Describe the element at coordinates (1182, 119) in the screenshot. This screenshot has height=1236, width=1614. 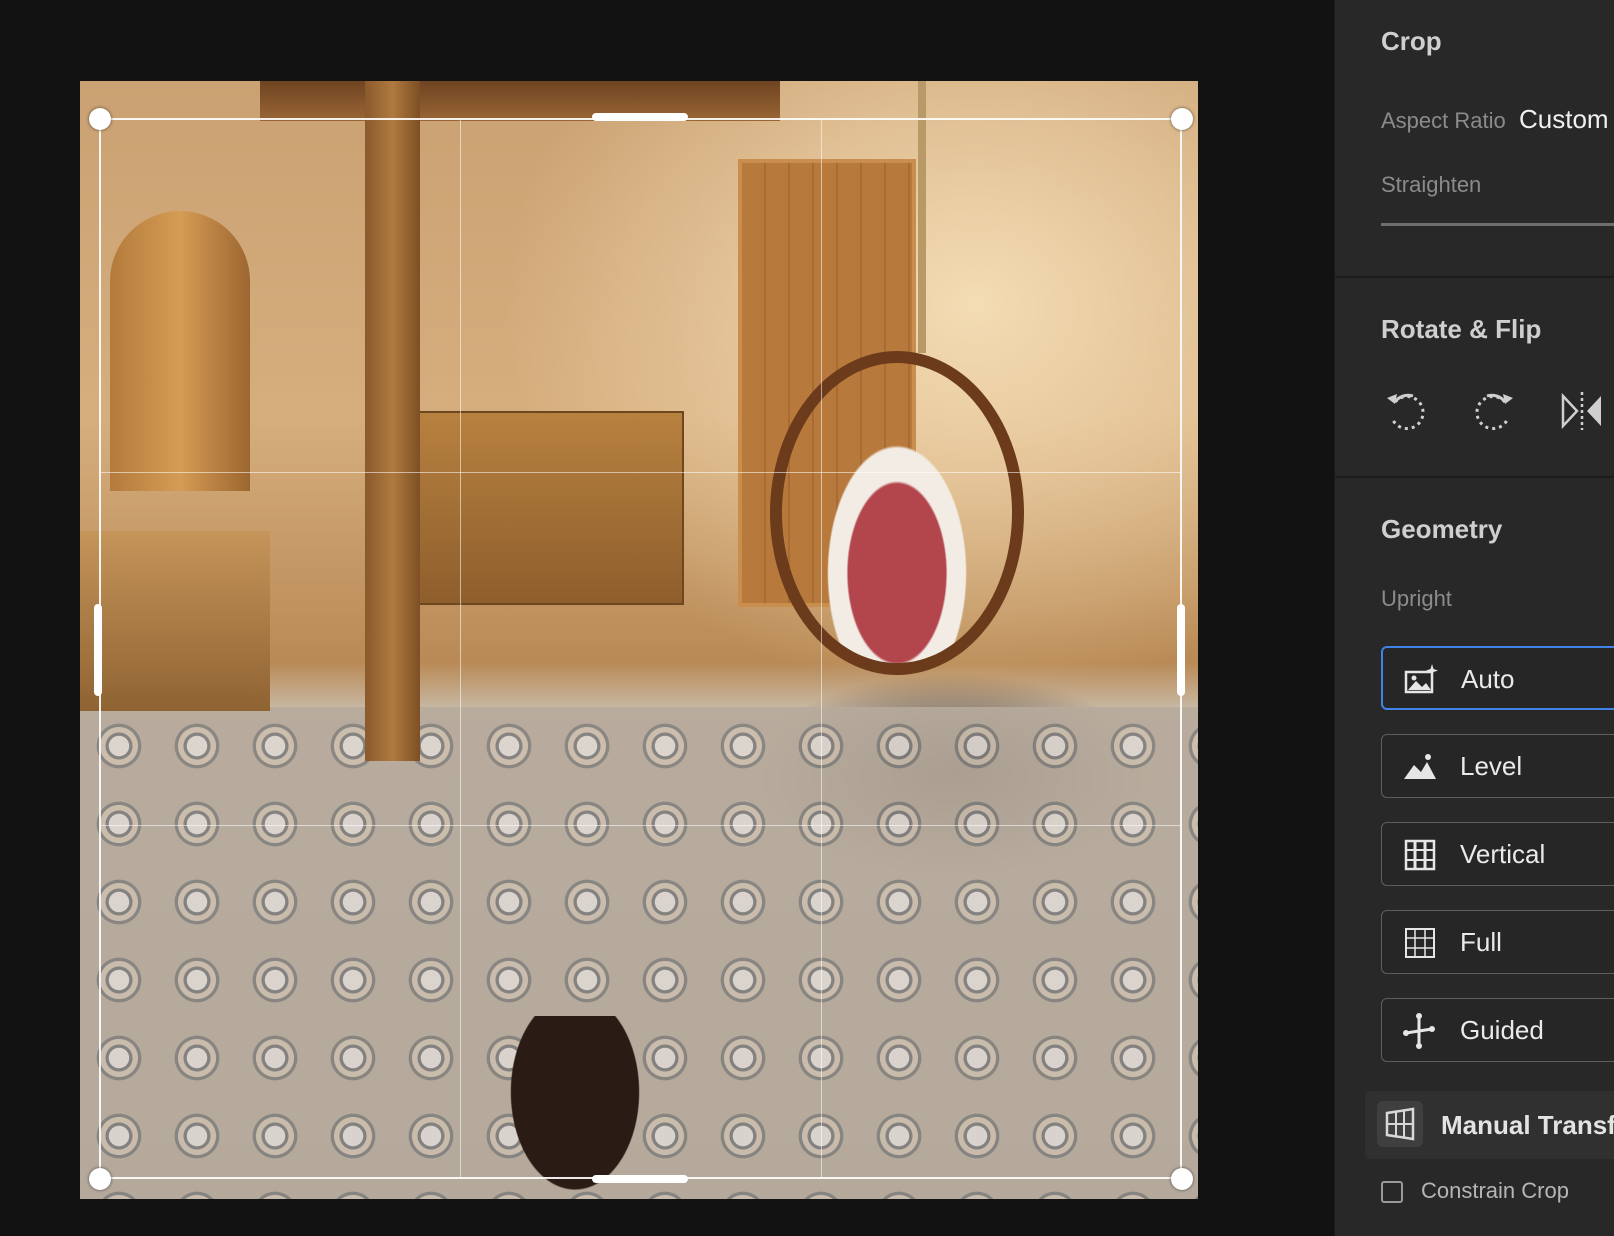
I see `crop-handle-top-right` at that location.